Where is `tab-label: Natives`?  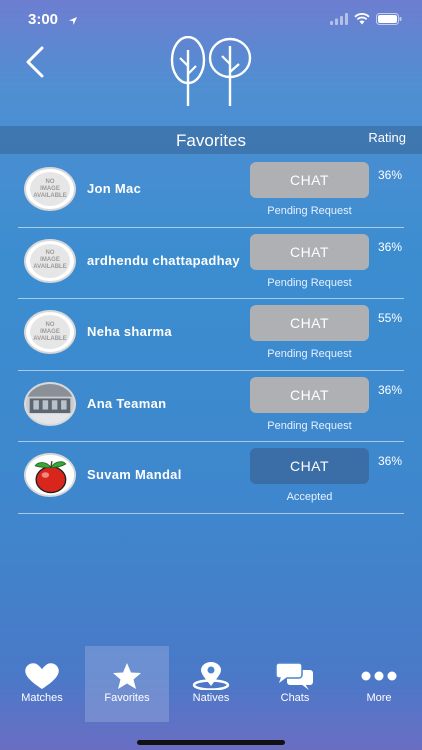 tab-label: Natives is located at coordinates (211, 698).